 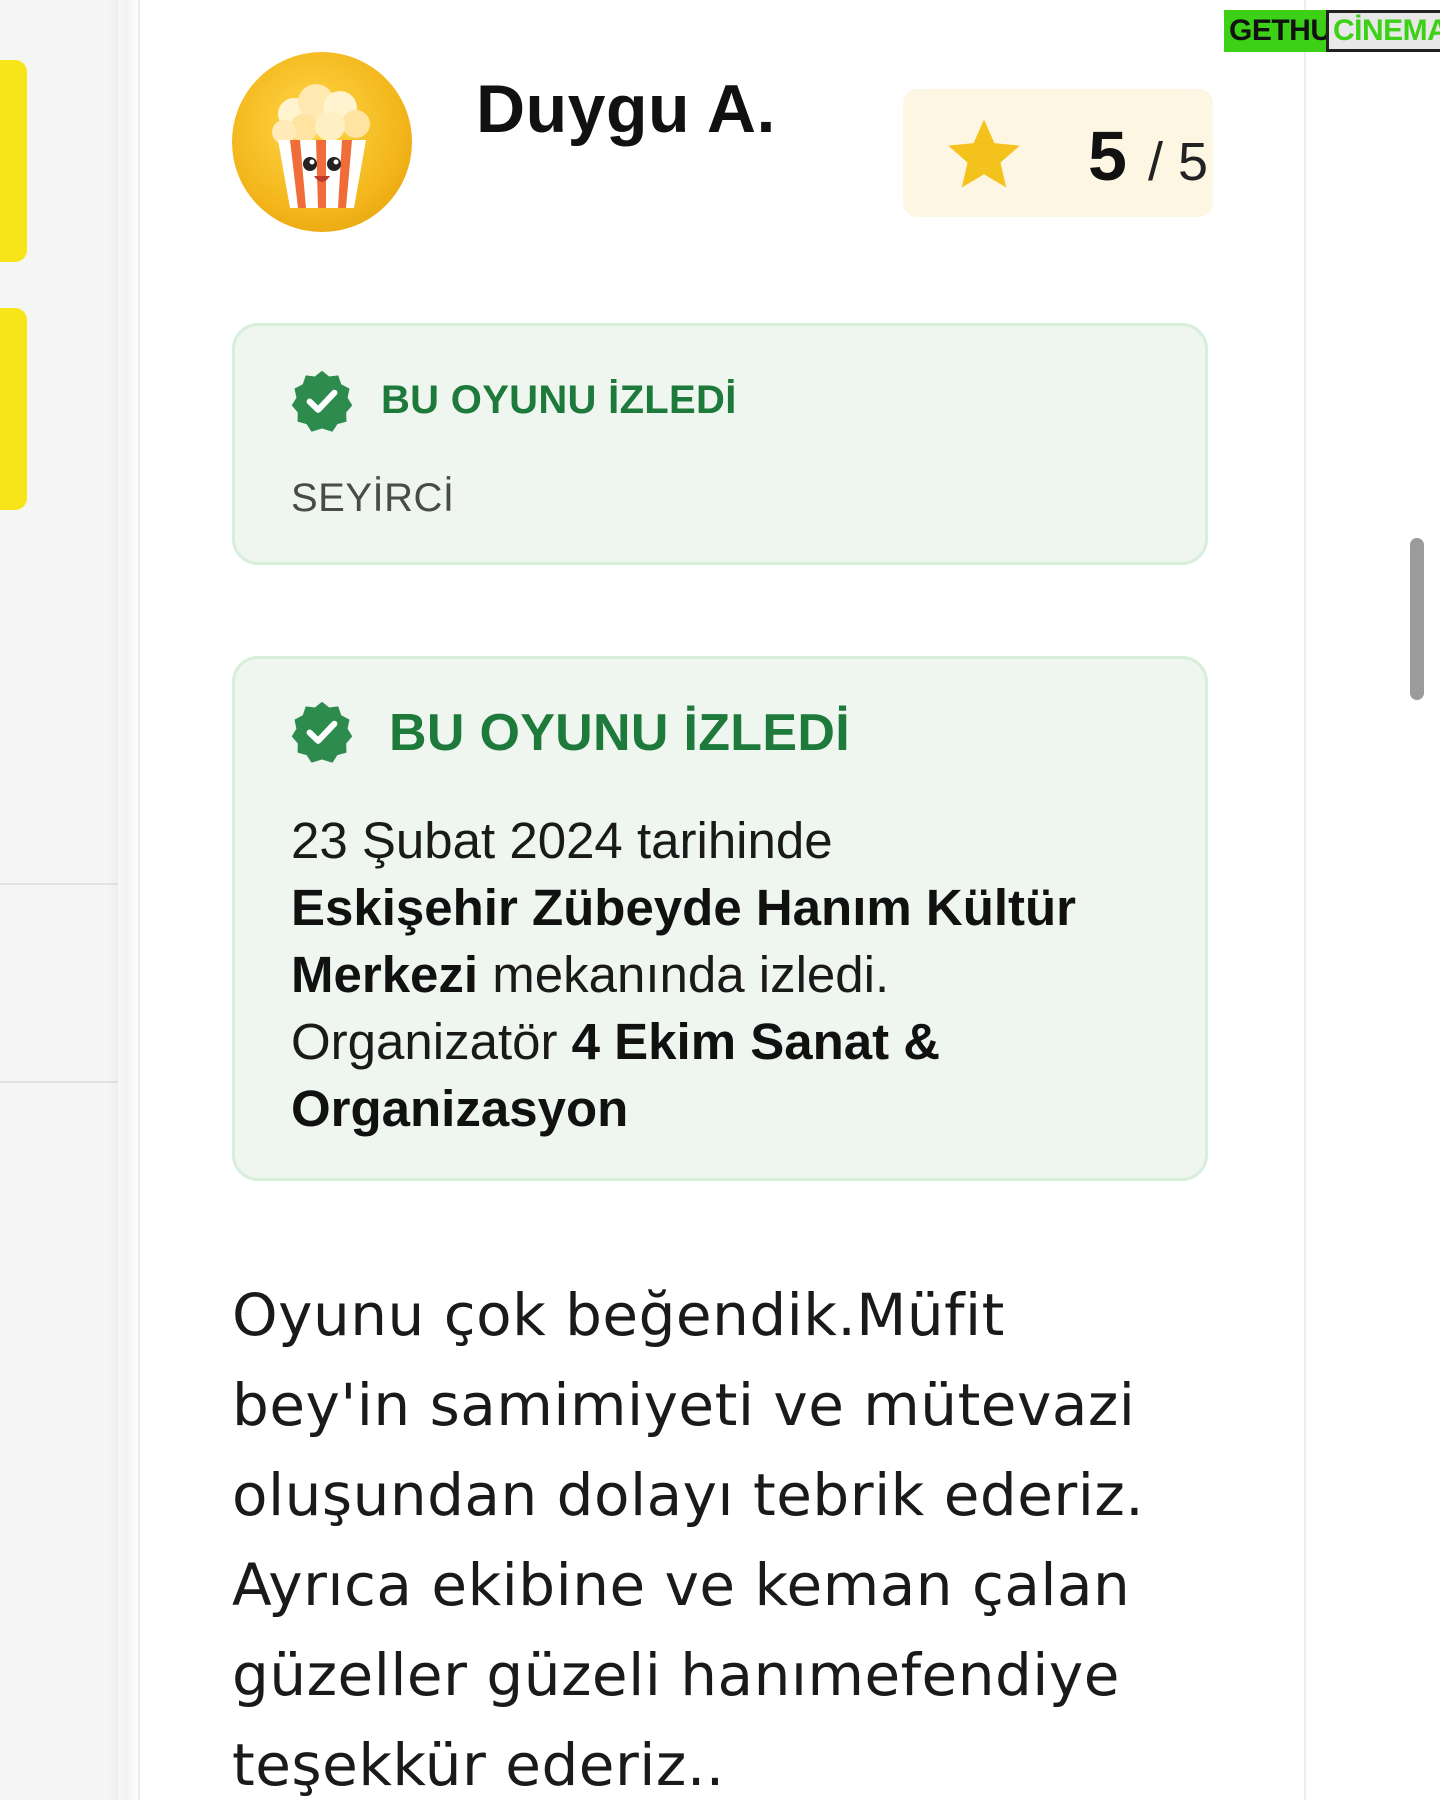 What do you see at coordinates (431, 1041) in the screenshot?
I see `organizer-prefix: Organizatör` at bounding box center [431, 1041].